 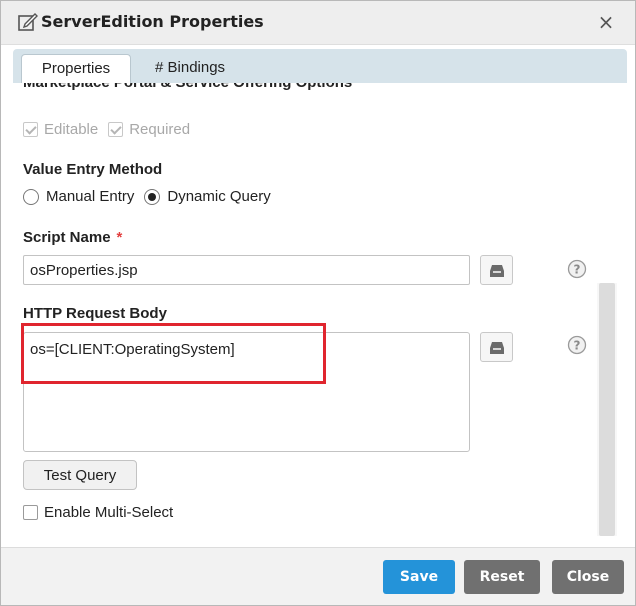 What do you see at coordinates (95, 313) in the screenshot?
I see `http-request-body-label: HTTP Request Body` at bounding box center [95, 313].